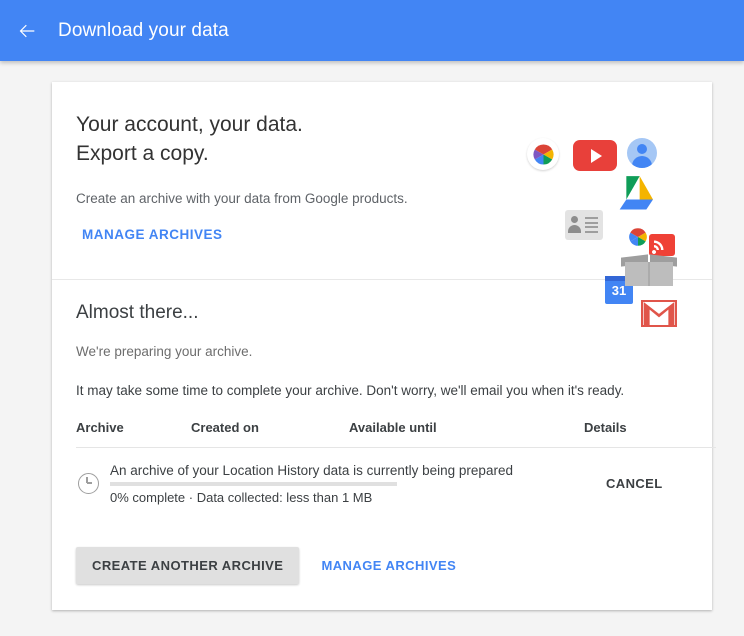 Image resolution: width=744 pixels, height=636 pixels. I want to click on column-header-created-on: Created on, so click(225, 427).